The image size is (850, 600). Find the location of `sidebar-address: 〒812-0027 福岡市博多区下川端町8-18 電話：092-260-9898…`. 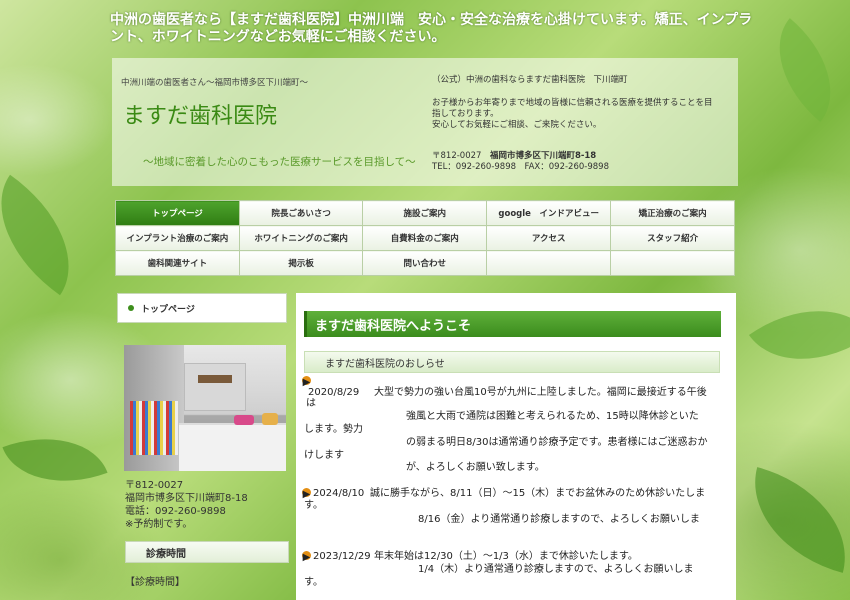

sidebar-address: 〒812-0027 福岡市博多区下川端町8-18 電話：092-260-9898… is located at coordinates (206, 505).